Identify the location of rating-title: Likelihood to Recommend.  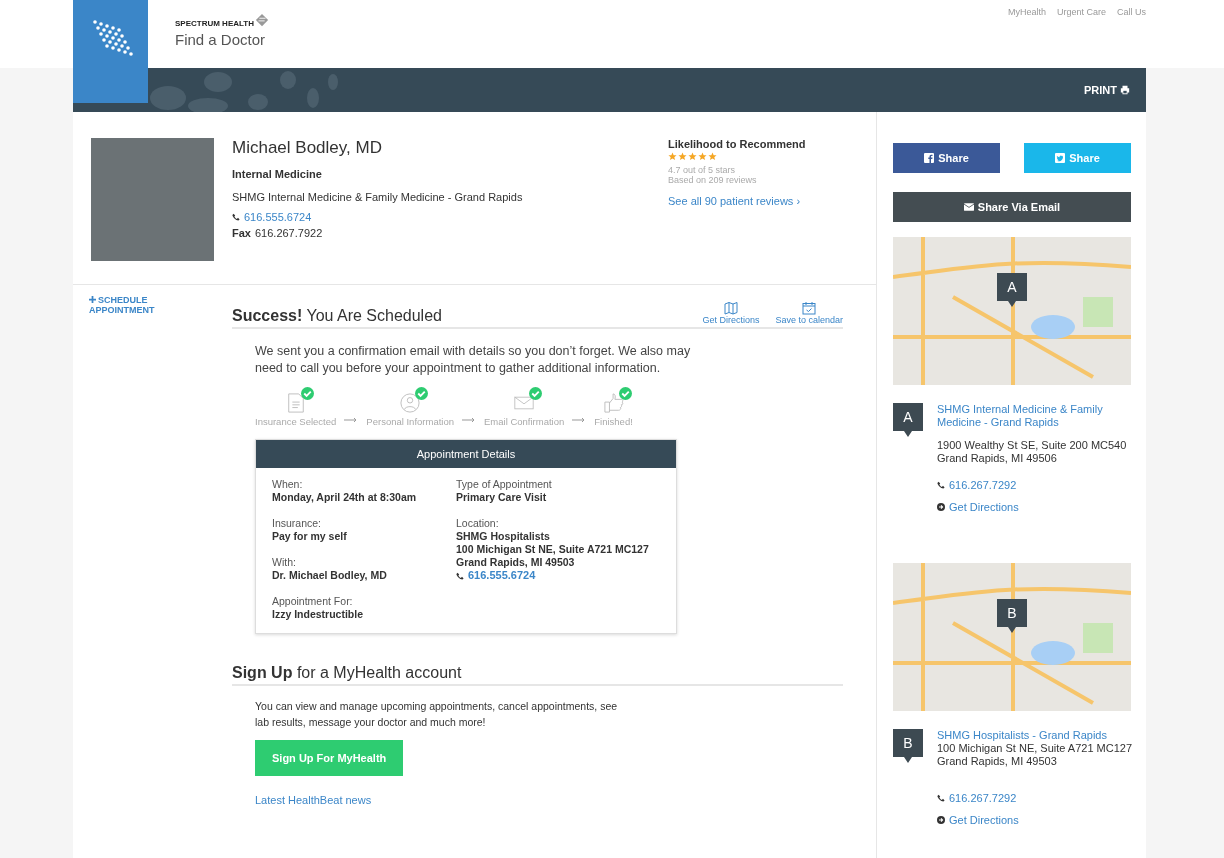
(737, 144).